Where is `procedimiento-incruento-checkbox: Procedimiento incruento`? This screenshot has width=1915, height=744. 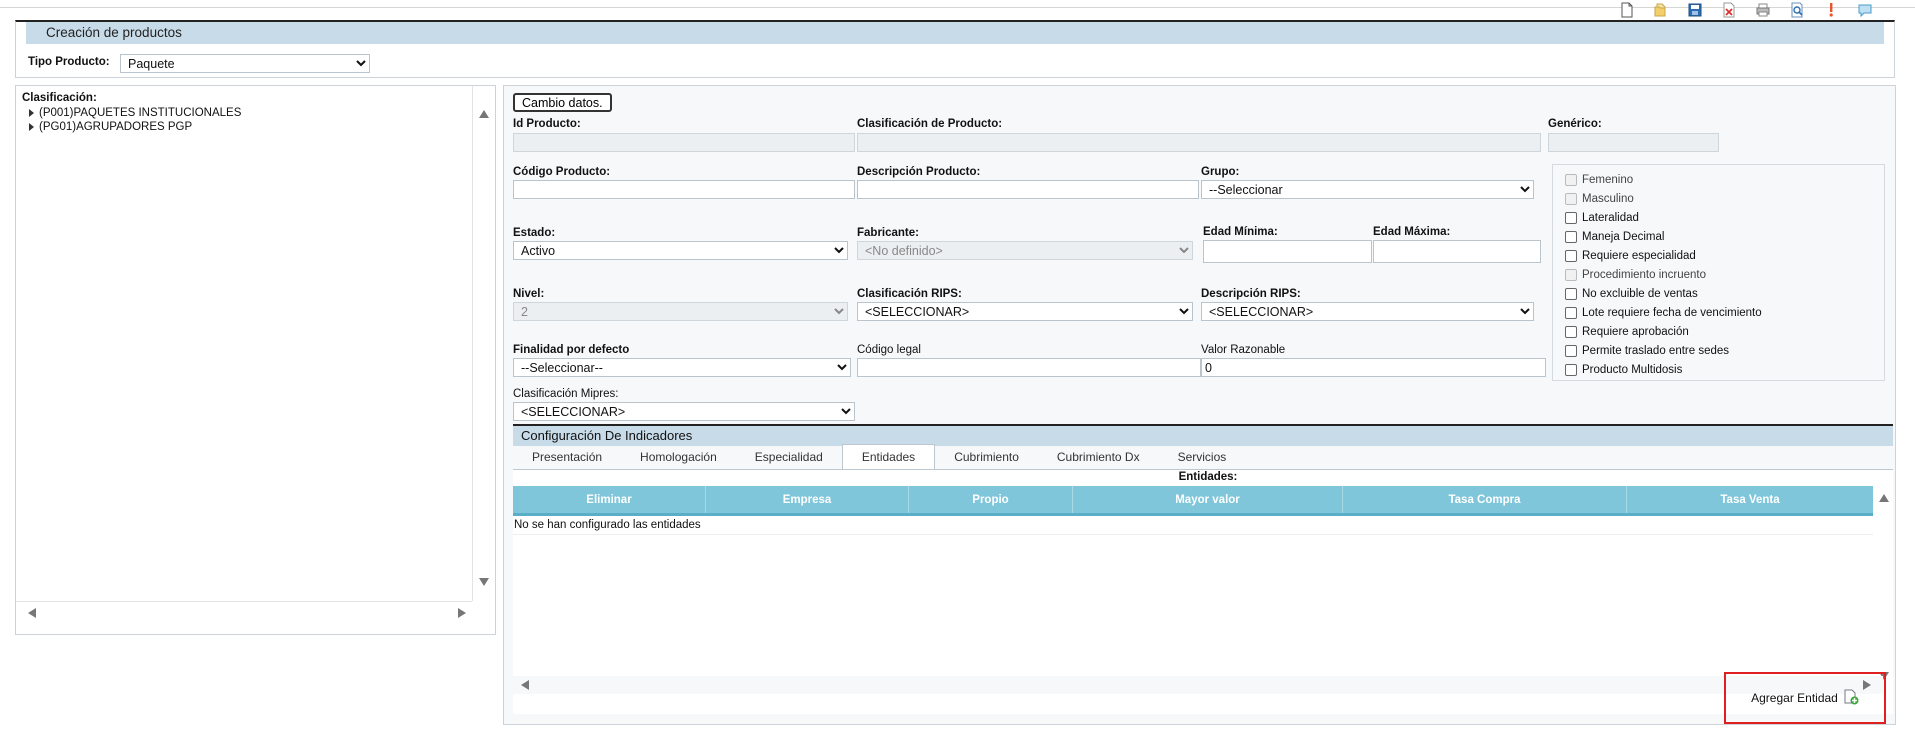
procedimiento-incruento-checkbox: Procedimiento incruento is located at coordinates (1724, 274).